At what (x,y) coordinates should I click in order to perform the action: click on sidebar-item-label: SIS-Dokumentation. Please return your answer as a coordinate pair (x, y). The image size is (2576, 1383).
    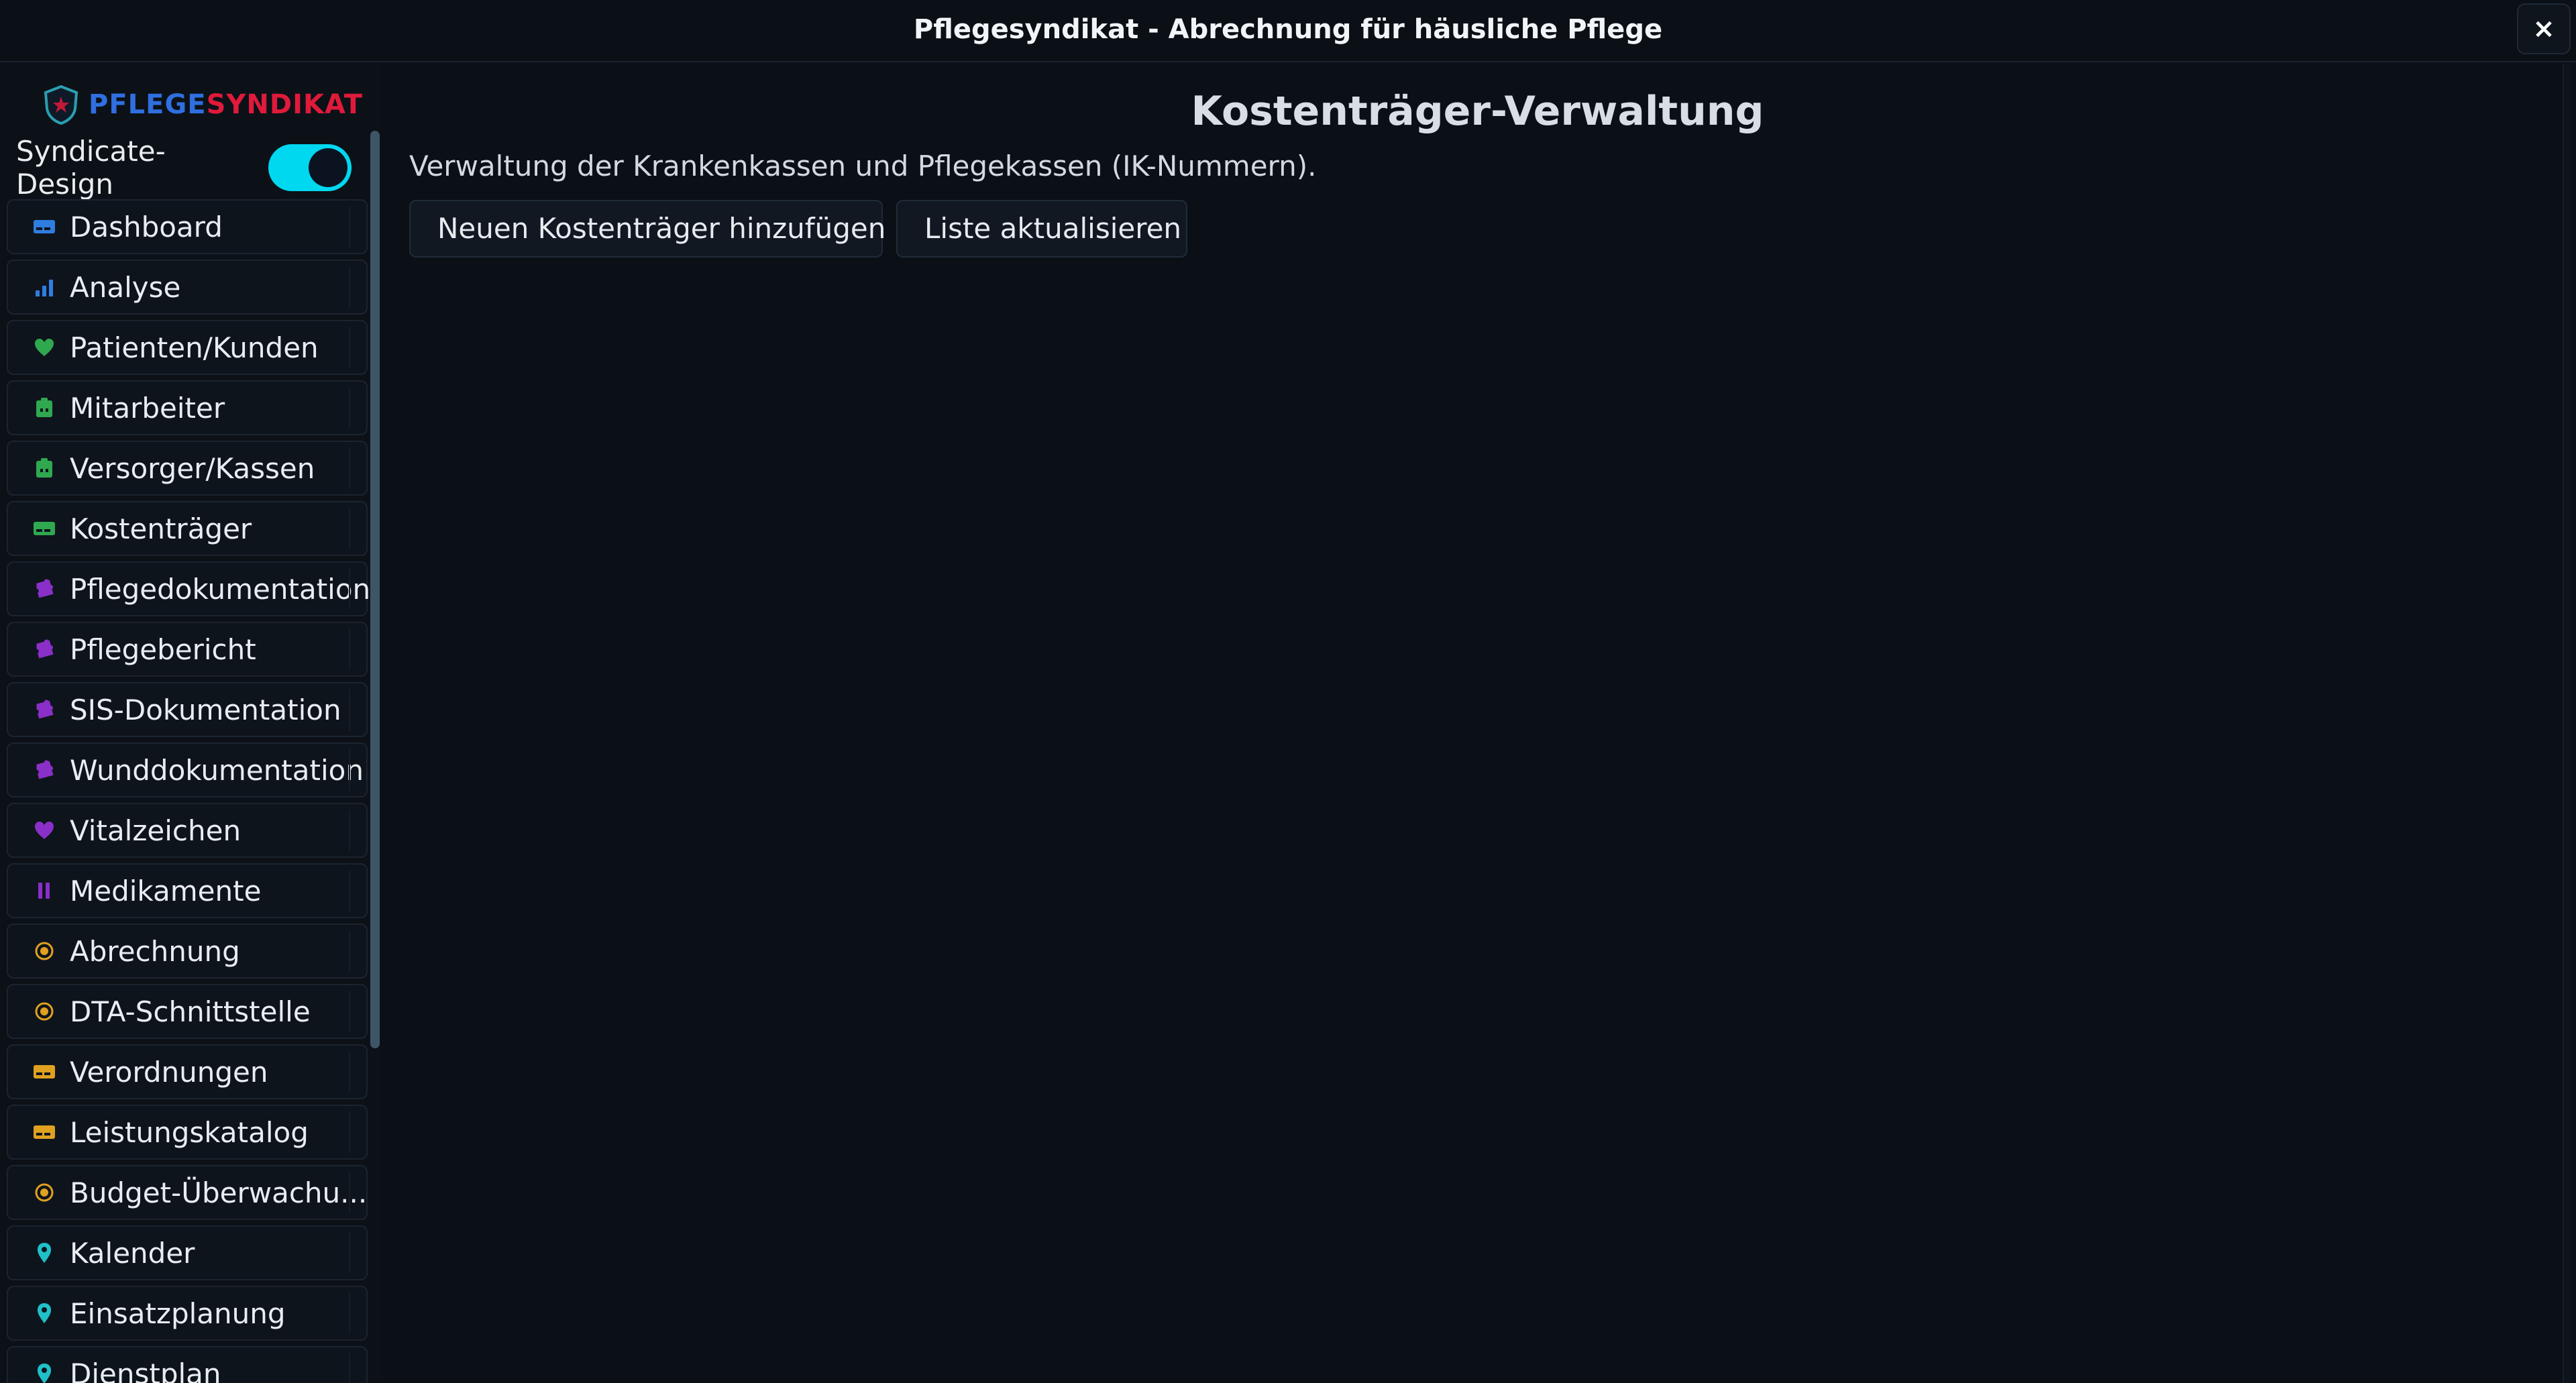
    Looking at the image, I should click on (205, 710).